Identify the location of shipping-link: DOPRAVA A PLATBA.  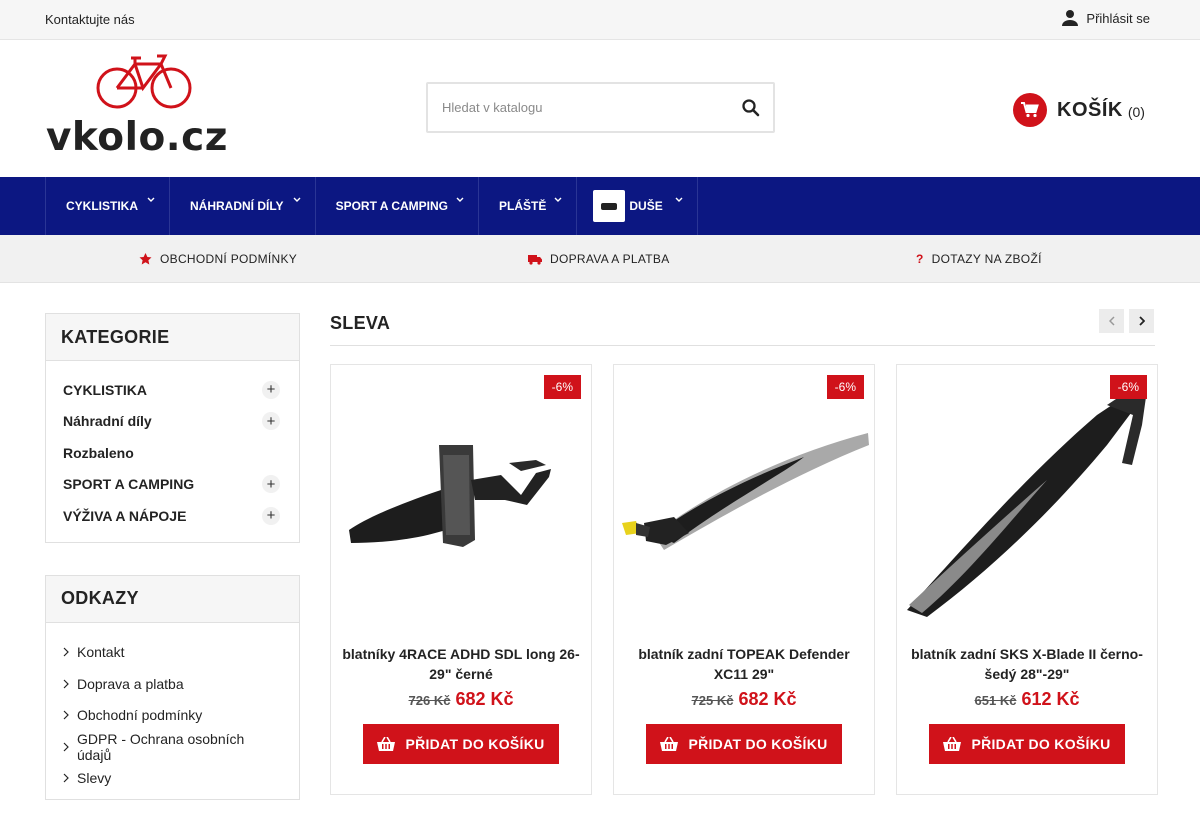
(599, 259).